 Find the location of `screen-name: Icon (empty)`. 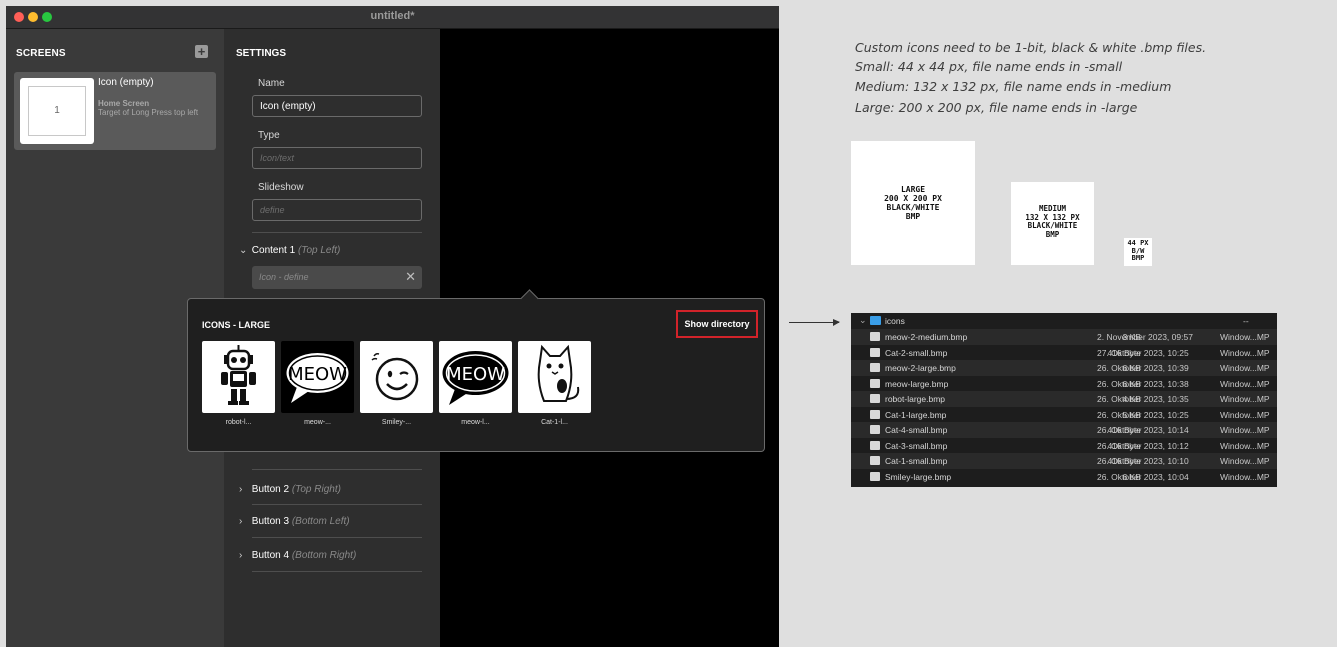

screen-name: Icon (empty) is located at coordinates (126, 82).